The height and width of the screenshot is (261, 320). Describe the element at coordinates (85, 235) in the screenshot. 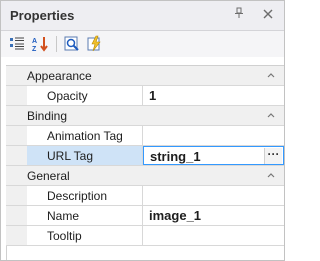

I see `property-name: Tooltip` at that location.